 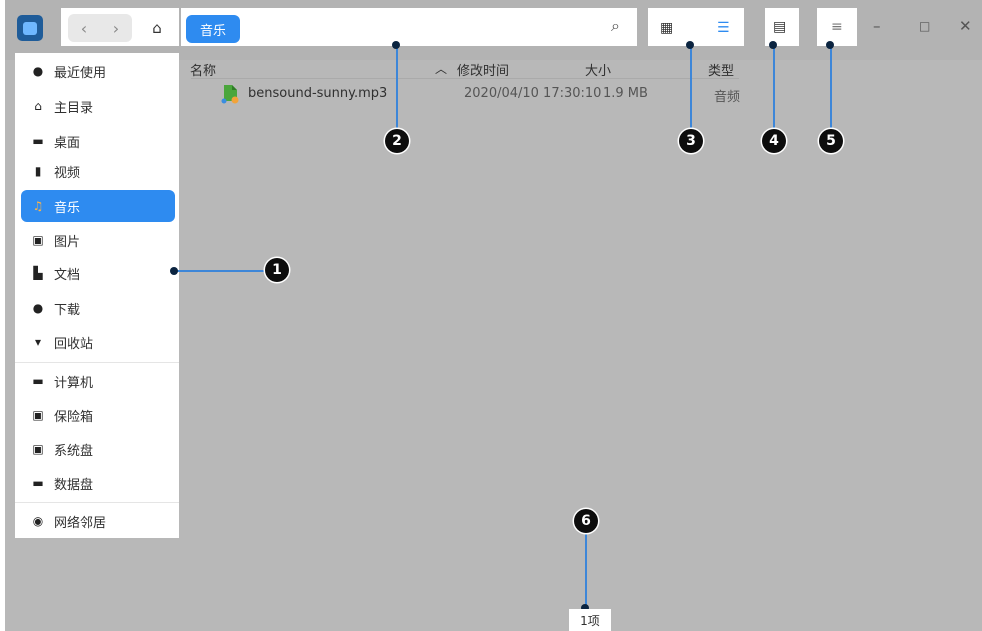 What do you see at coordinates (67, 208) in the screenshot?
I see `sidebar-item-label: 音乐` at bounding box center [67, 208].